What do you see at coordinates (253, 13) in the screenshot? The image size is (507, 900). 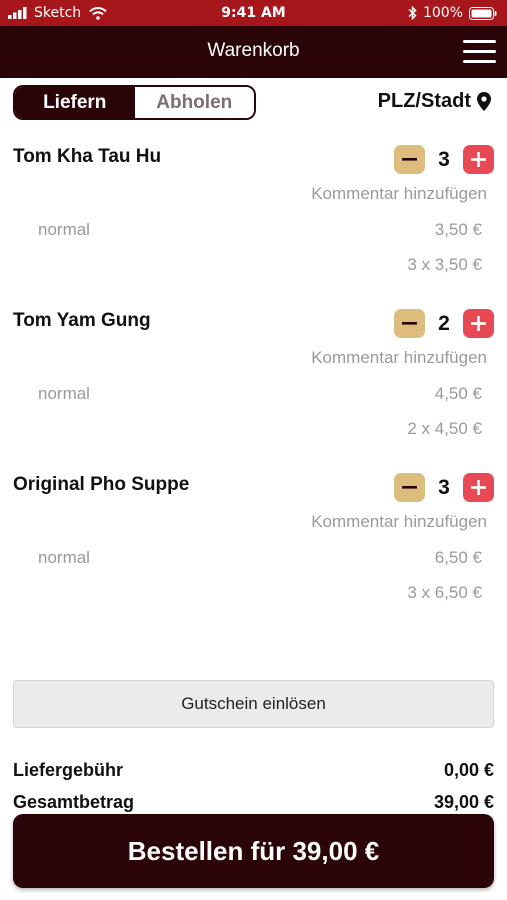 I see `status-bar: Sketch 9:41 AM 100%` at bounding box center [253, 13].